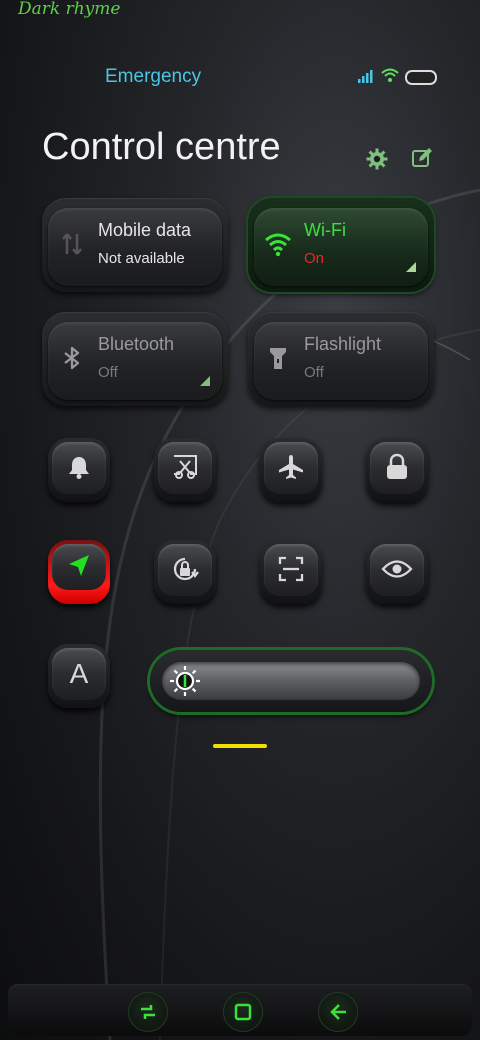  I want to click on sun-icon, so click(185, 681).